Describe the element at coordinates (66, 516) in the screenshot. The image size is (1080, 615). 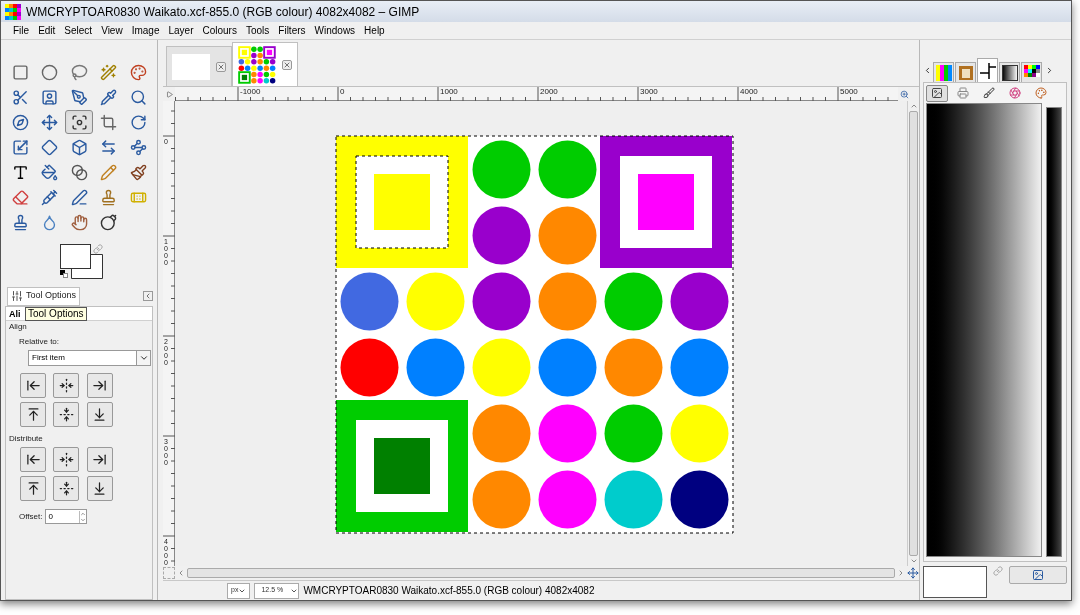
I see `offset-spin-field: 0` at that location.